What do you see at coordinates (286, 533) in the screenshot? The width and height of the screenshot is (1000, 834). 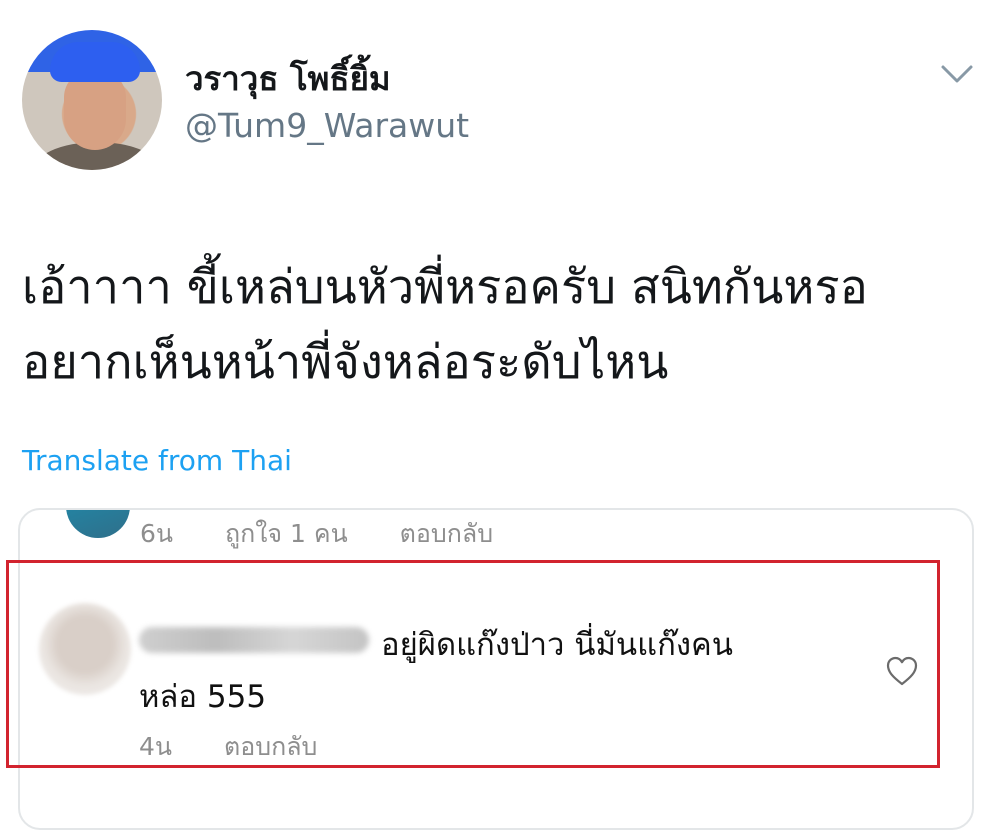 I see `prev-comment-likes: ถูกใจ 1 คน` at bounding box center [286, 533].